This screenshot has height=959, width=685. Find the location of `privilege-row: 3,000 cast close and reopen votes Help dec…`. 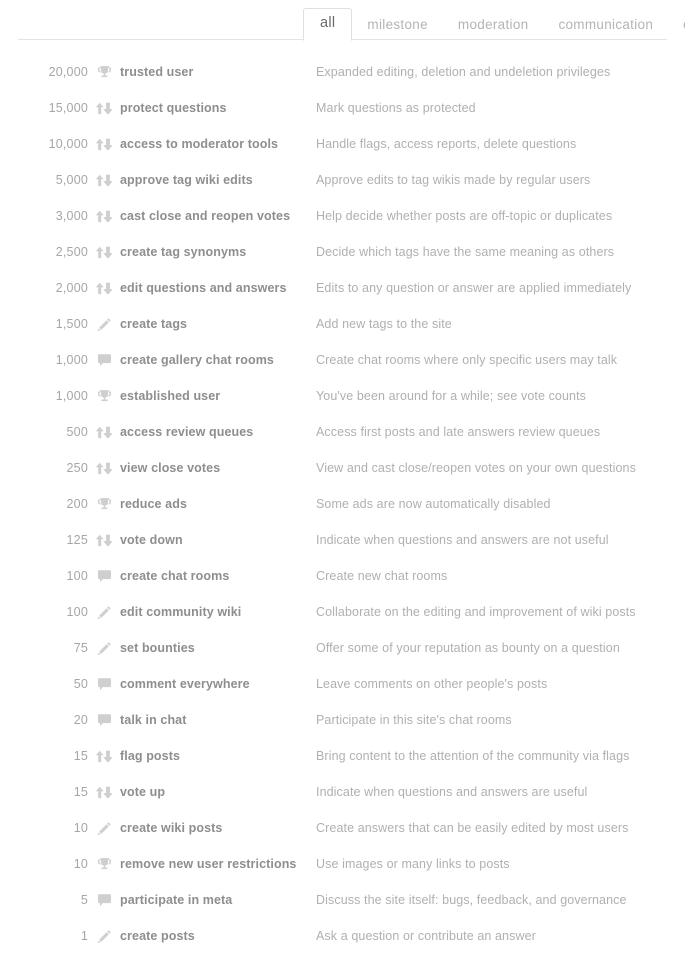

privilege-row: 3,000 cast close and reopen votes Help dec… is located at coordinates (342, 216).